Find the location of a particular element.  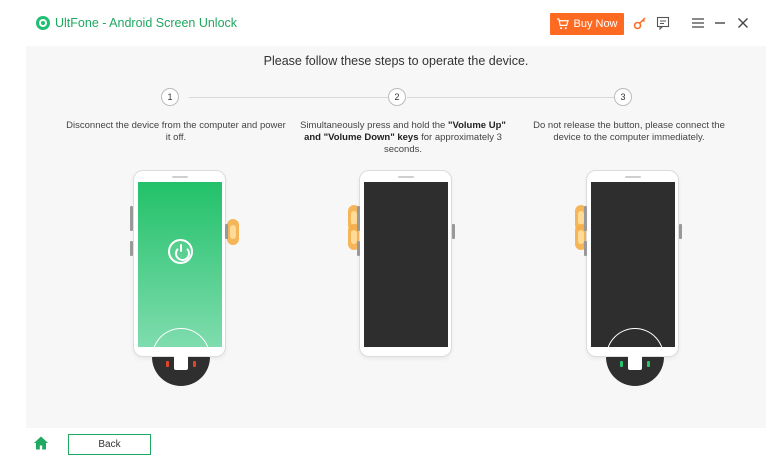

usb-cable-disconnected-icon is located at coordinates (181, 357).